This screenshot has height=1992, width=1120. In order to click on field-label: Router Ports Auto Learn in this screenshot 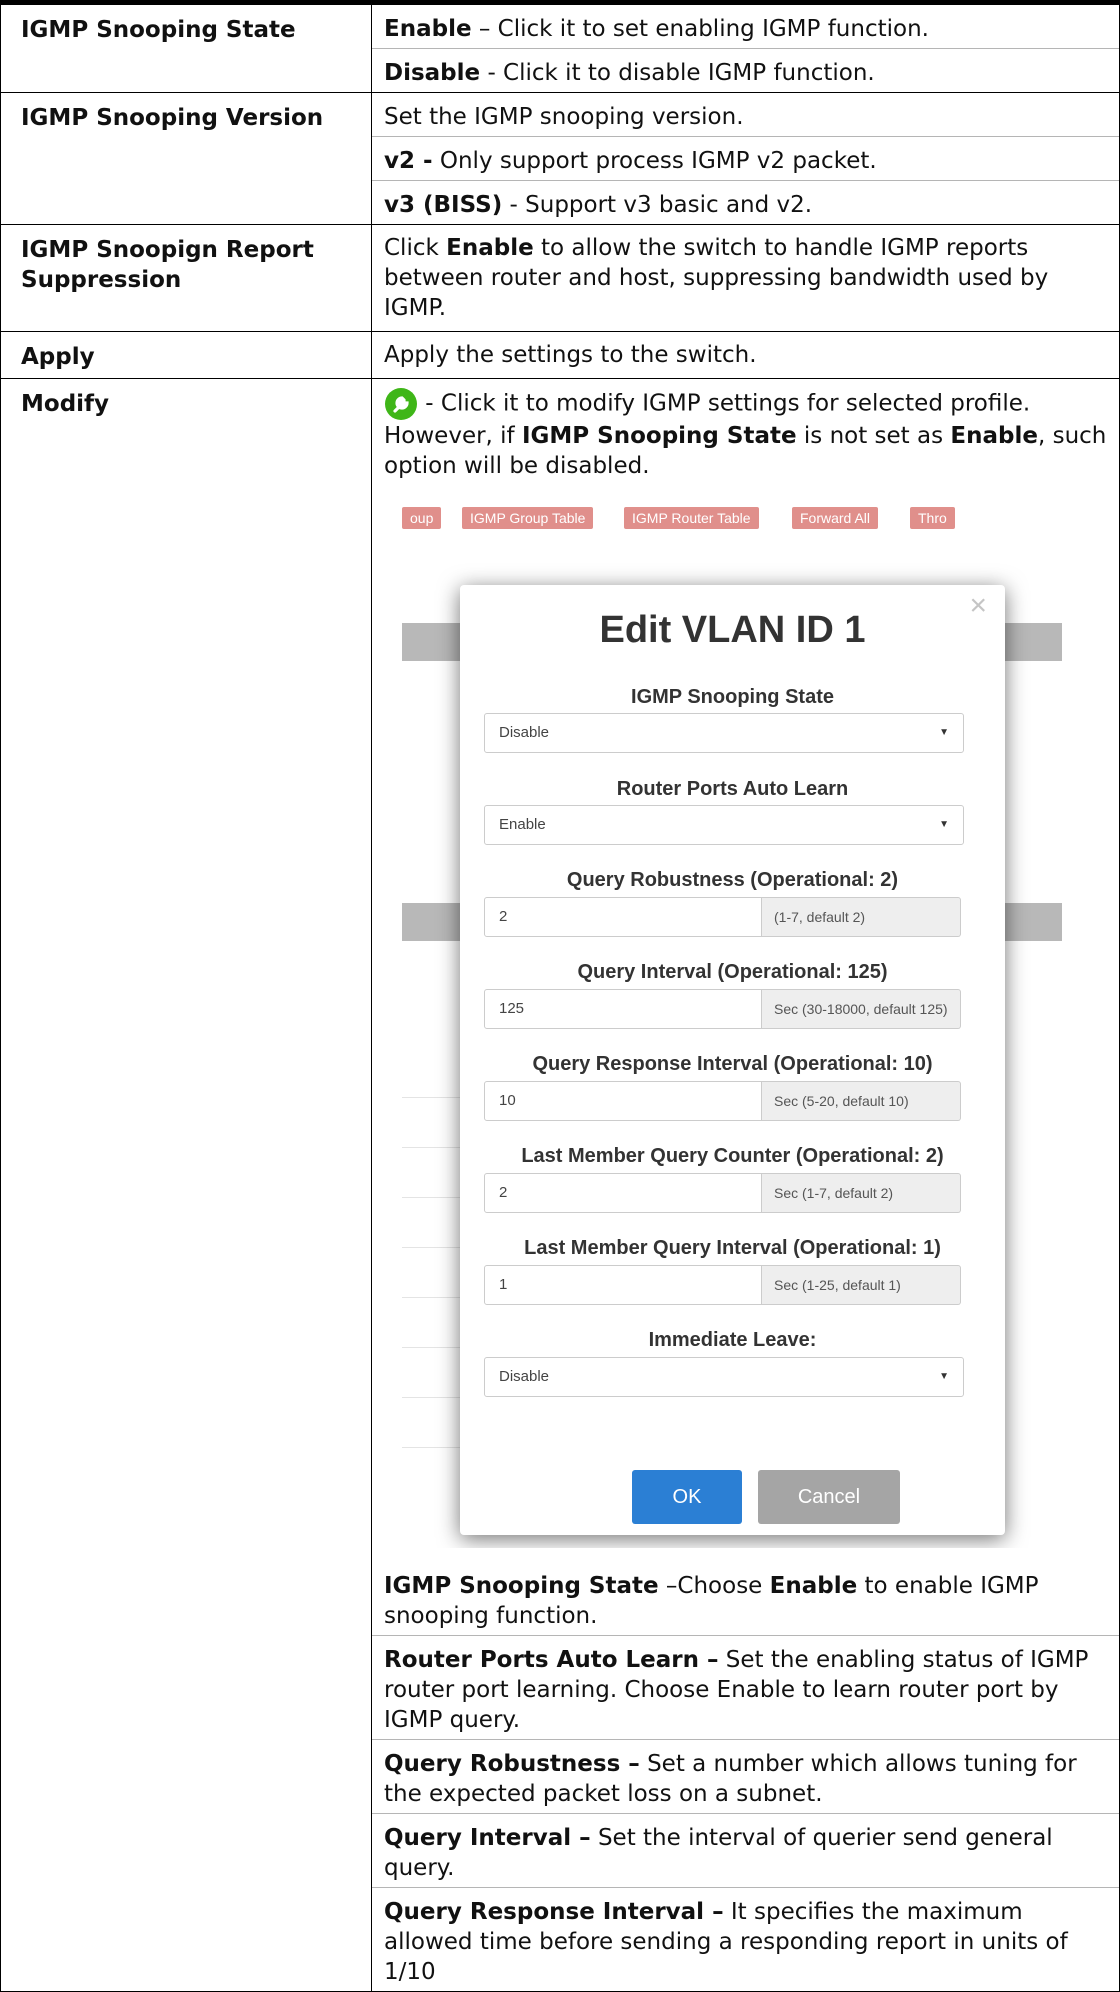, I will do `click(732, 789)`.